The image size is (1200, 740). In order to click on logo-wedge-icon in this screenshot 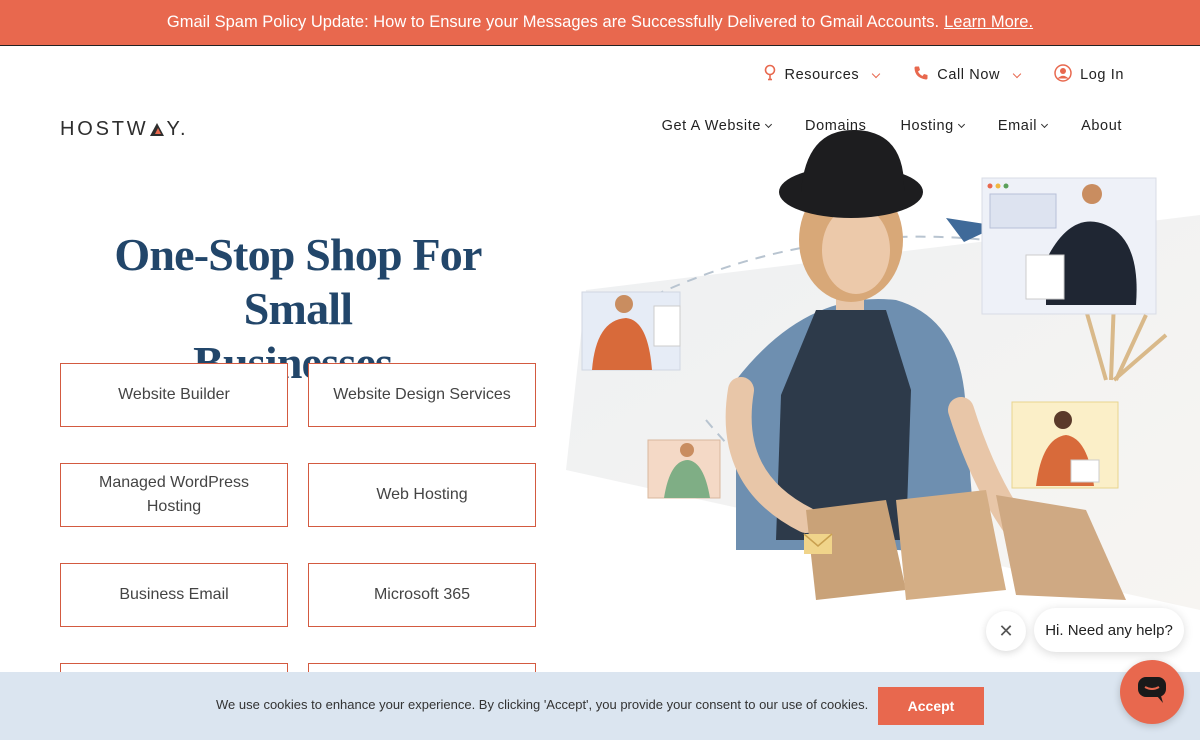, I will do `click(157, 129)`.